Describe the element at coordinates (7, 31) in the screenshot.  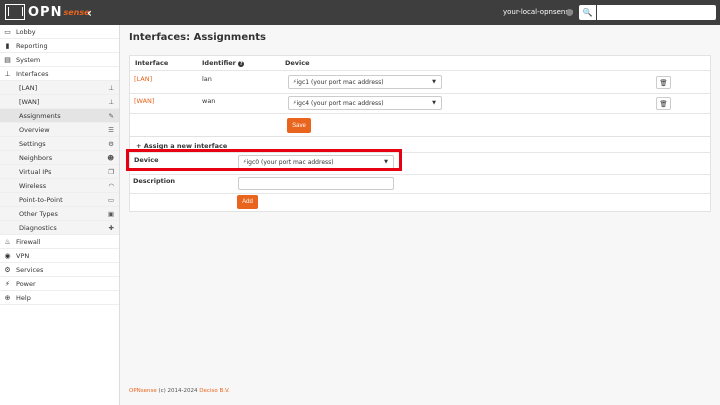
I see `laptop-icon: ▭` at that location.